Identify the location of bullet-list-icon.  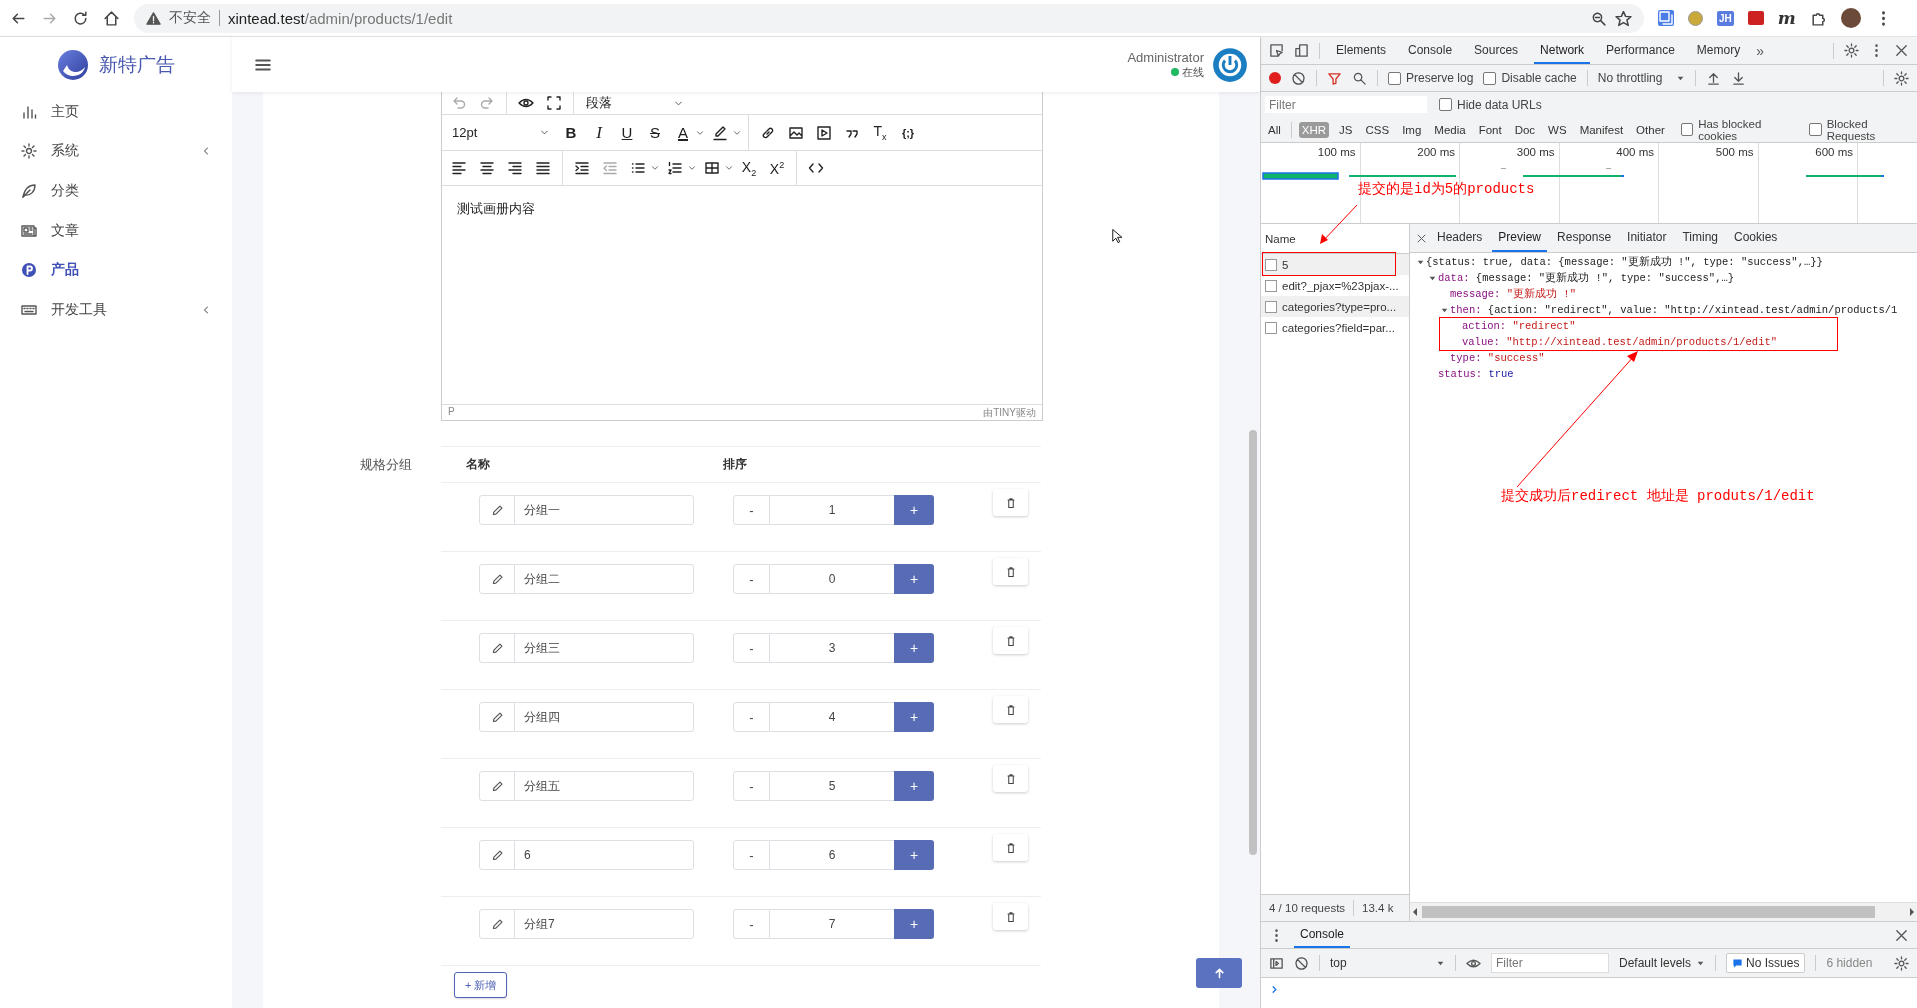
(638, 168).